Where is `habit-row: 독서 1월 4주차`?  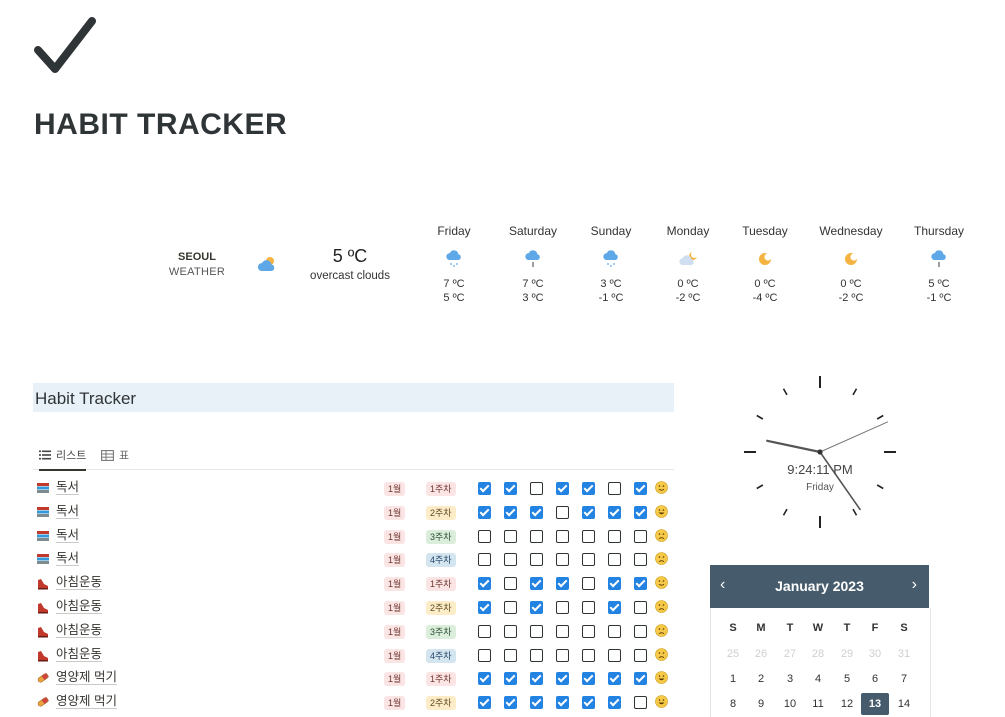
habit-row: 독서 1월 4주차 is located at coordinates (353, 559).